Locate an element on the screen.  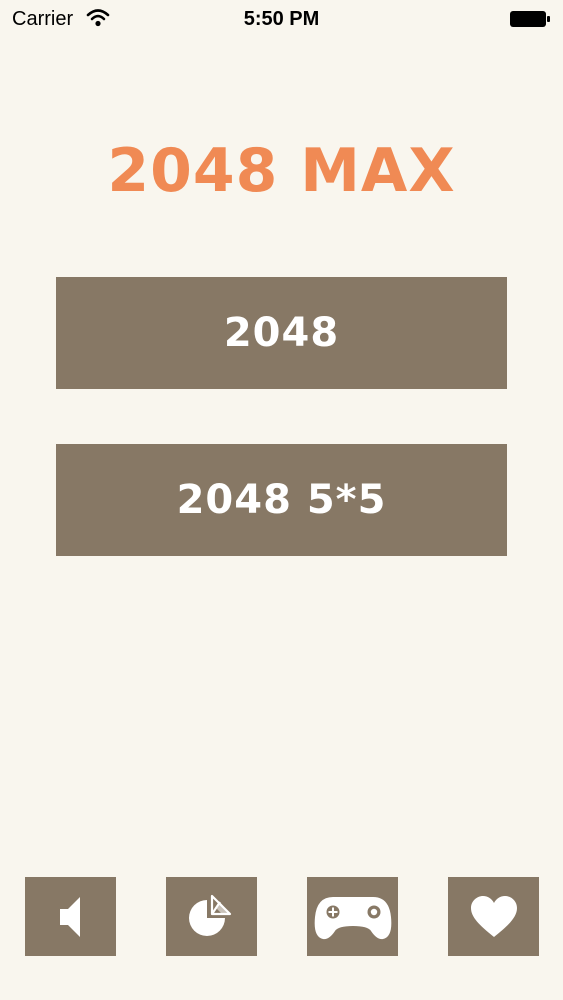
favorite-button is located at coordinates (493, 916).